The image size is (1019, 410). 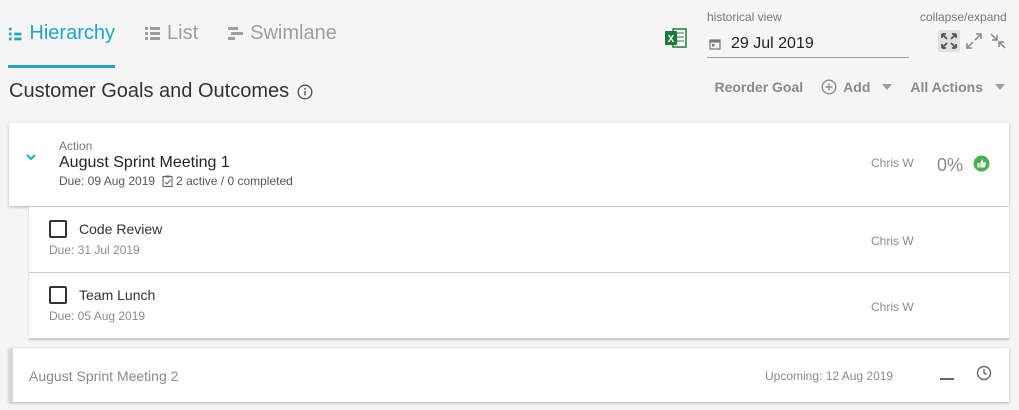 I want to click on action-percent: 0%, so click(x=950, y=165).